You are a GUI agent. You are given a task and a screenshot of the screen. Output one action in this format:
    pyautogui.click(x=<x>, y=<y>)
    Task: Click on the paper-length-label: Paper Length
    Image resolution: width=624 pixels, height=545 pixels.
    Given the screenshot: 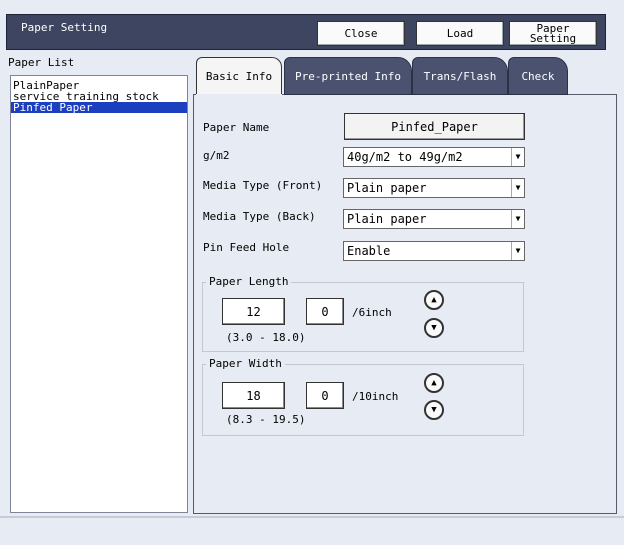 What is the action you would take?
    pyautogui.click(x=249, y=281)
    